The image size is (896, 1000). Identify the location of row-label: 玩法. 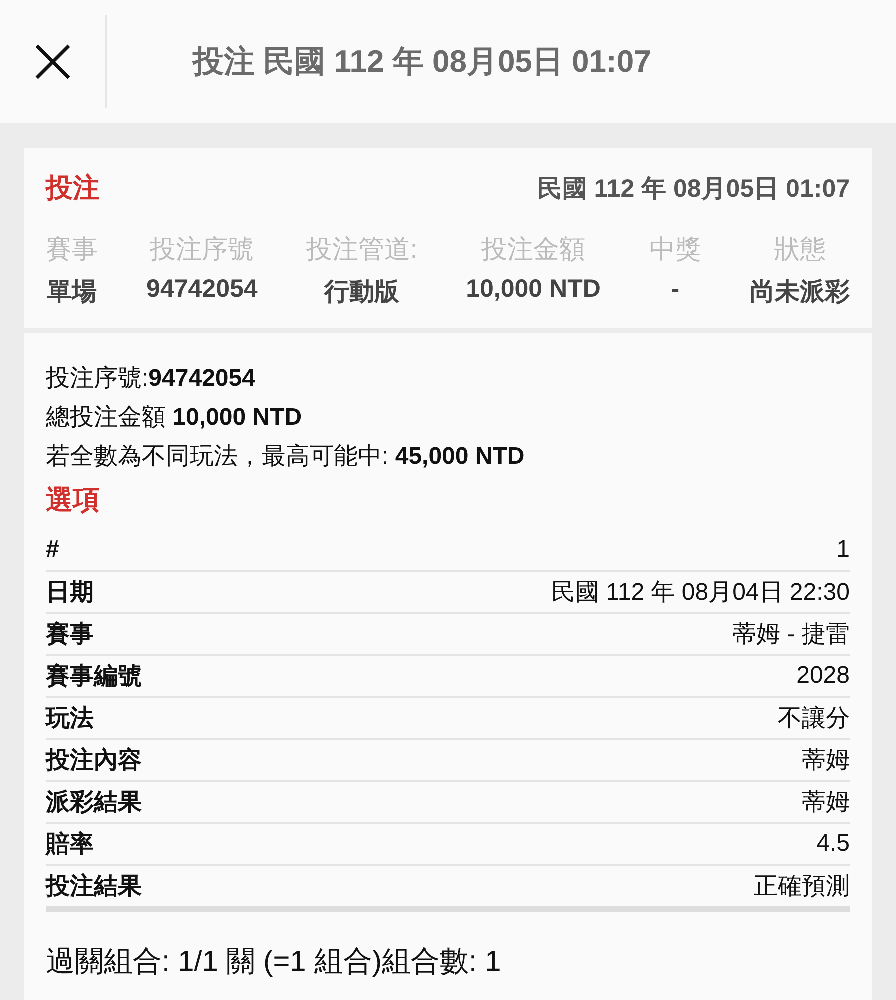
(70, 719).